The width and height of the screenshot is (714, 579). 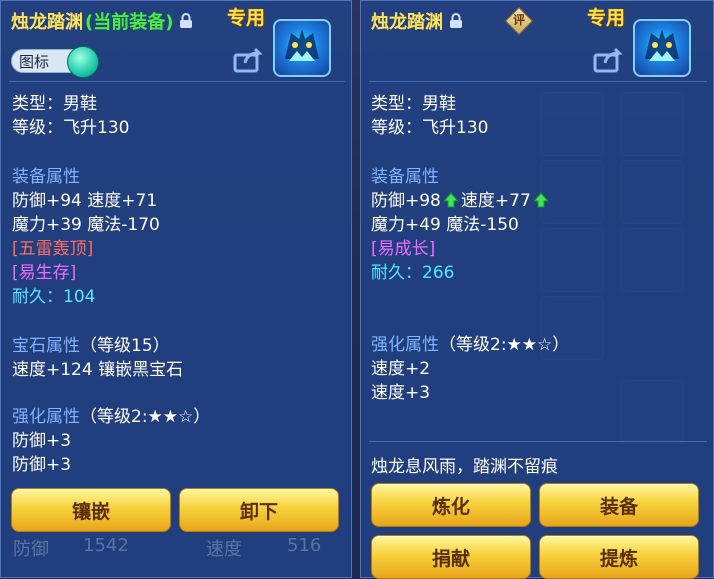 I want to click on enhance-line: 速度+2, so click(x=401, y=369).